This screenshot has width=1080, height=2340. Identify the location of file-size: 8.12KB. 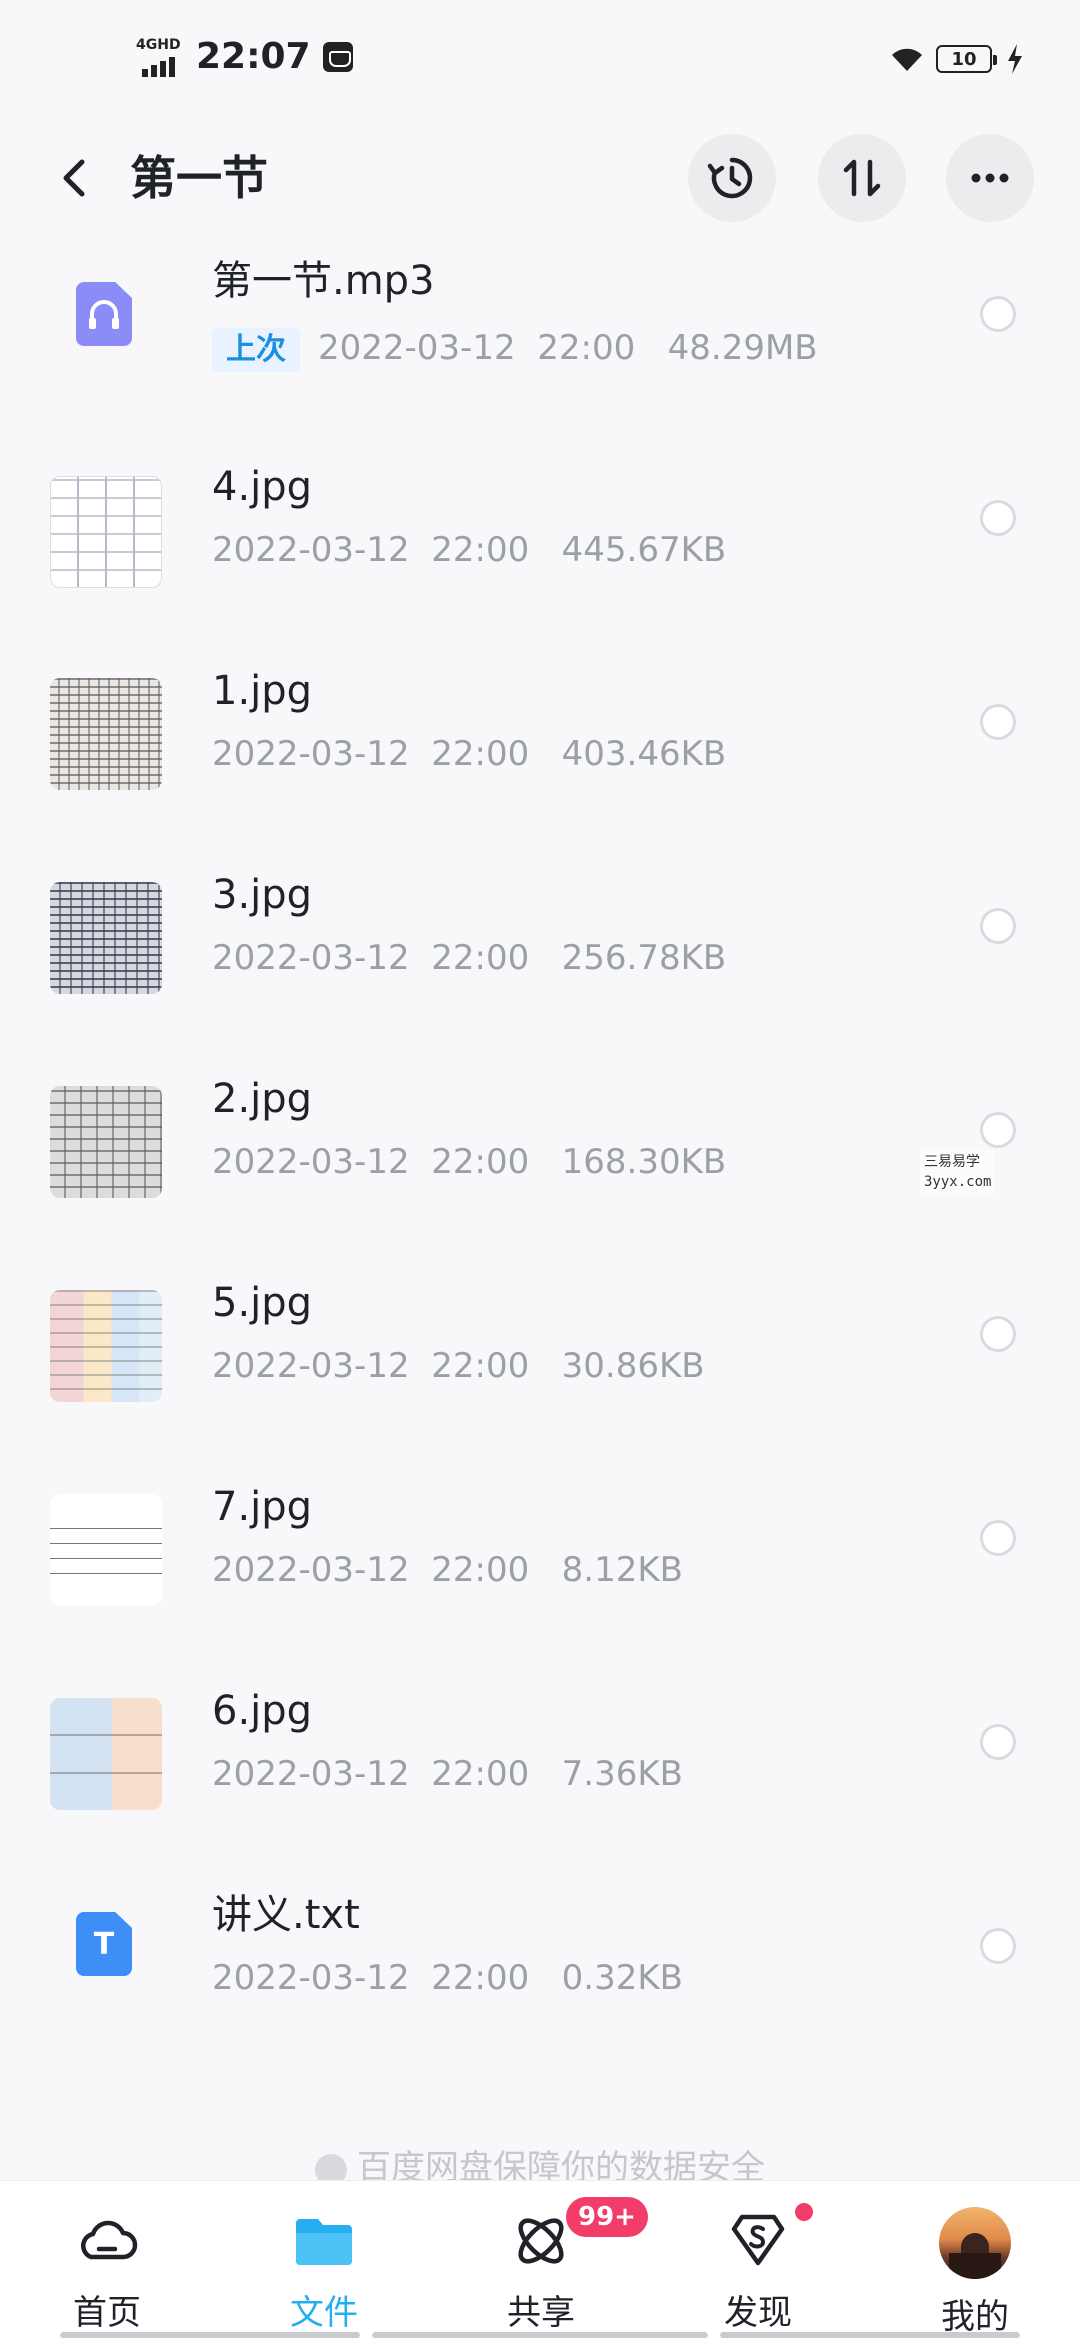
(622, 1570).